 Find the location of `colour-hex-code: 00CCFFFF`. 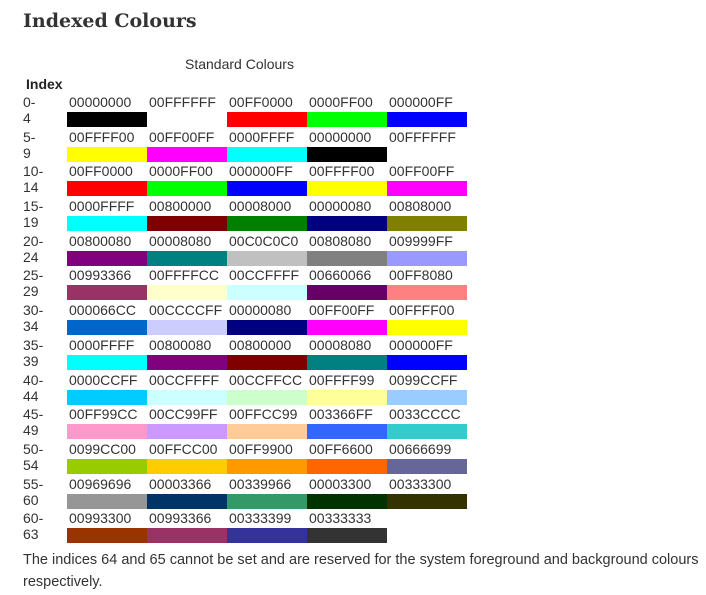

colour-hex-code: 00CCFFFF is located at coordinates (264, 275).